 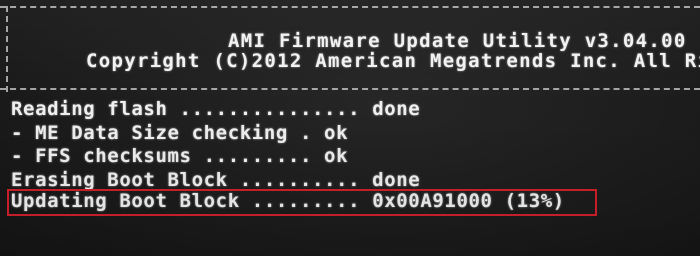 What do you see at coordinates (149, 133) in the screenshot?
I see `log-label: - ME Data Size checking` at bounding box center [149, 133].